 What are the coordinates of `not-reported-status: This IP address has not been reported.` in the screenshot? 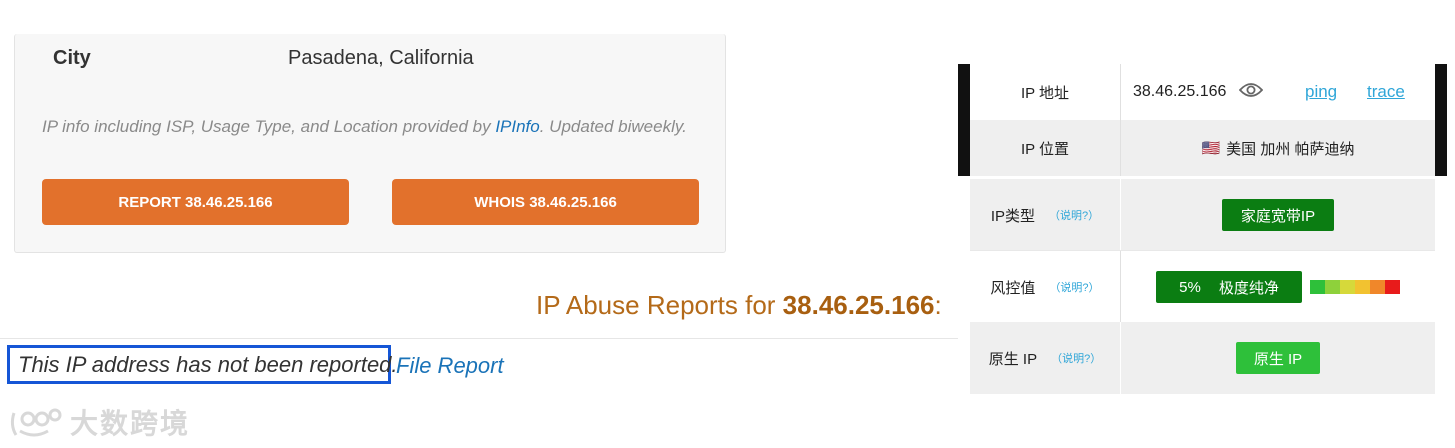 It's located at (202, 364).